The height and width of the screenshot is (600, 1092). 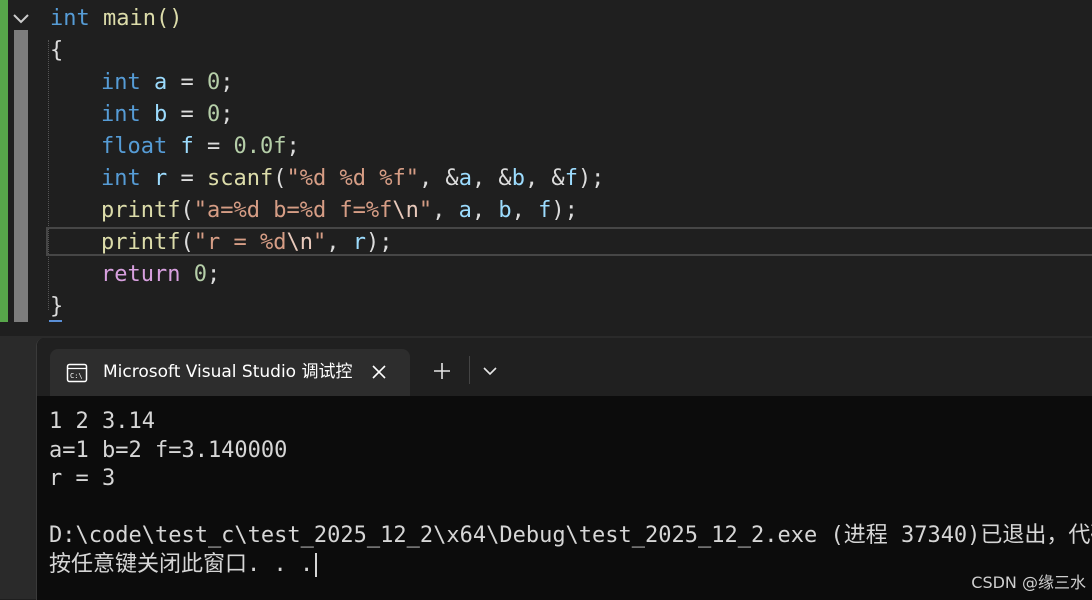 What do you see at coordinates (57, 306) in the screenshot?
I see `code-token: }` at bounding box center [57, 306].